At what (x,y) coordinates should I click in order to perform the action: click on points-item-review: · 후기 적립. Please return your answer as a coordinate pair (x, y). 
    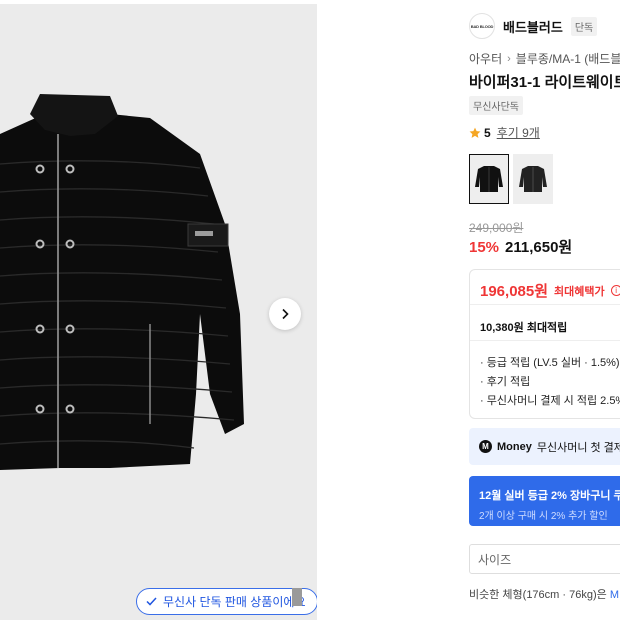
    Looking at the image, I should click on (505, 382).